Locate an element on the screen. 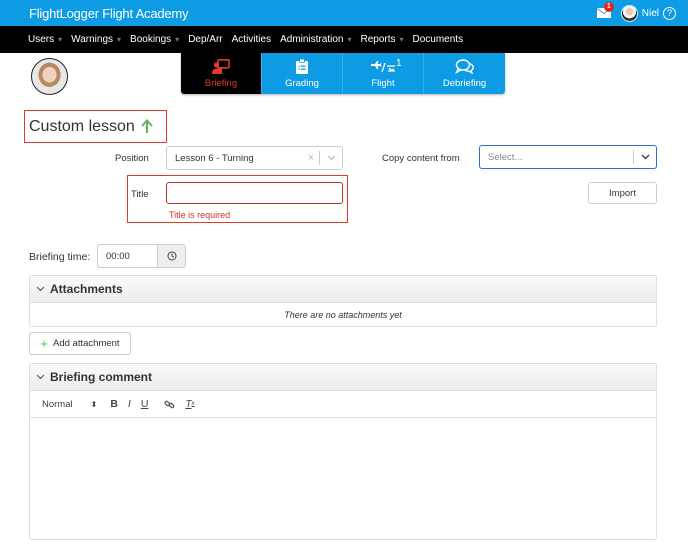 This screenshot has height=555, width=688. title-label: Title is located at coordinates (140, 194).